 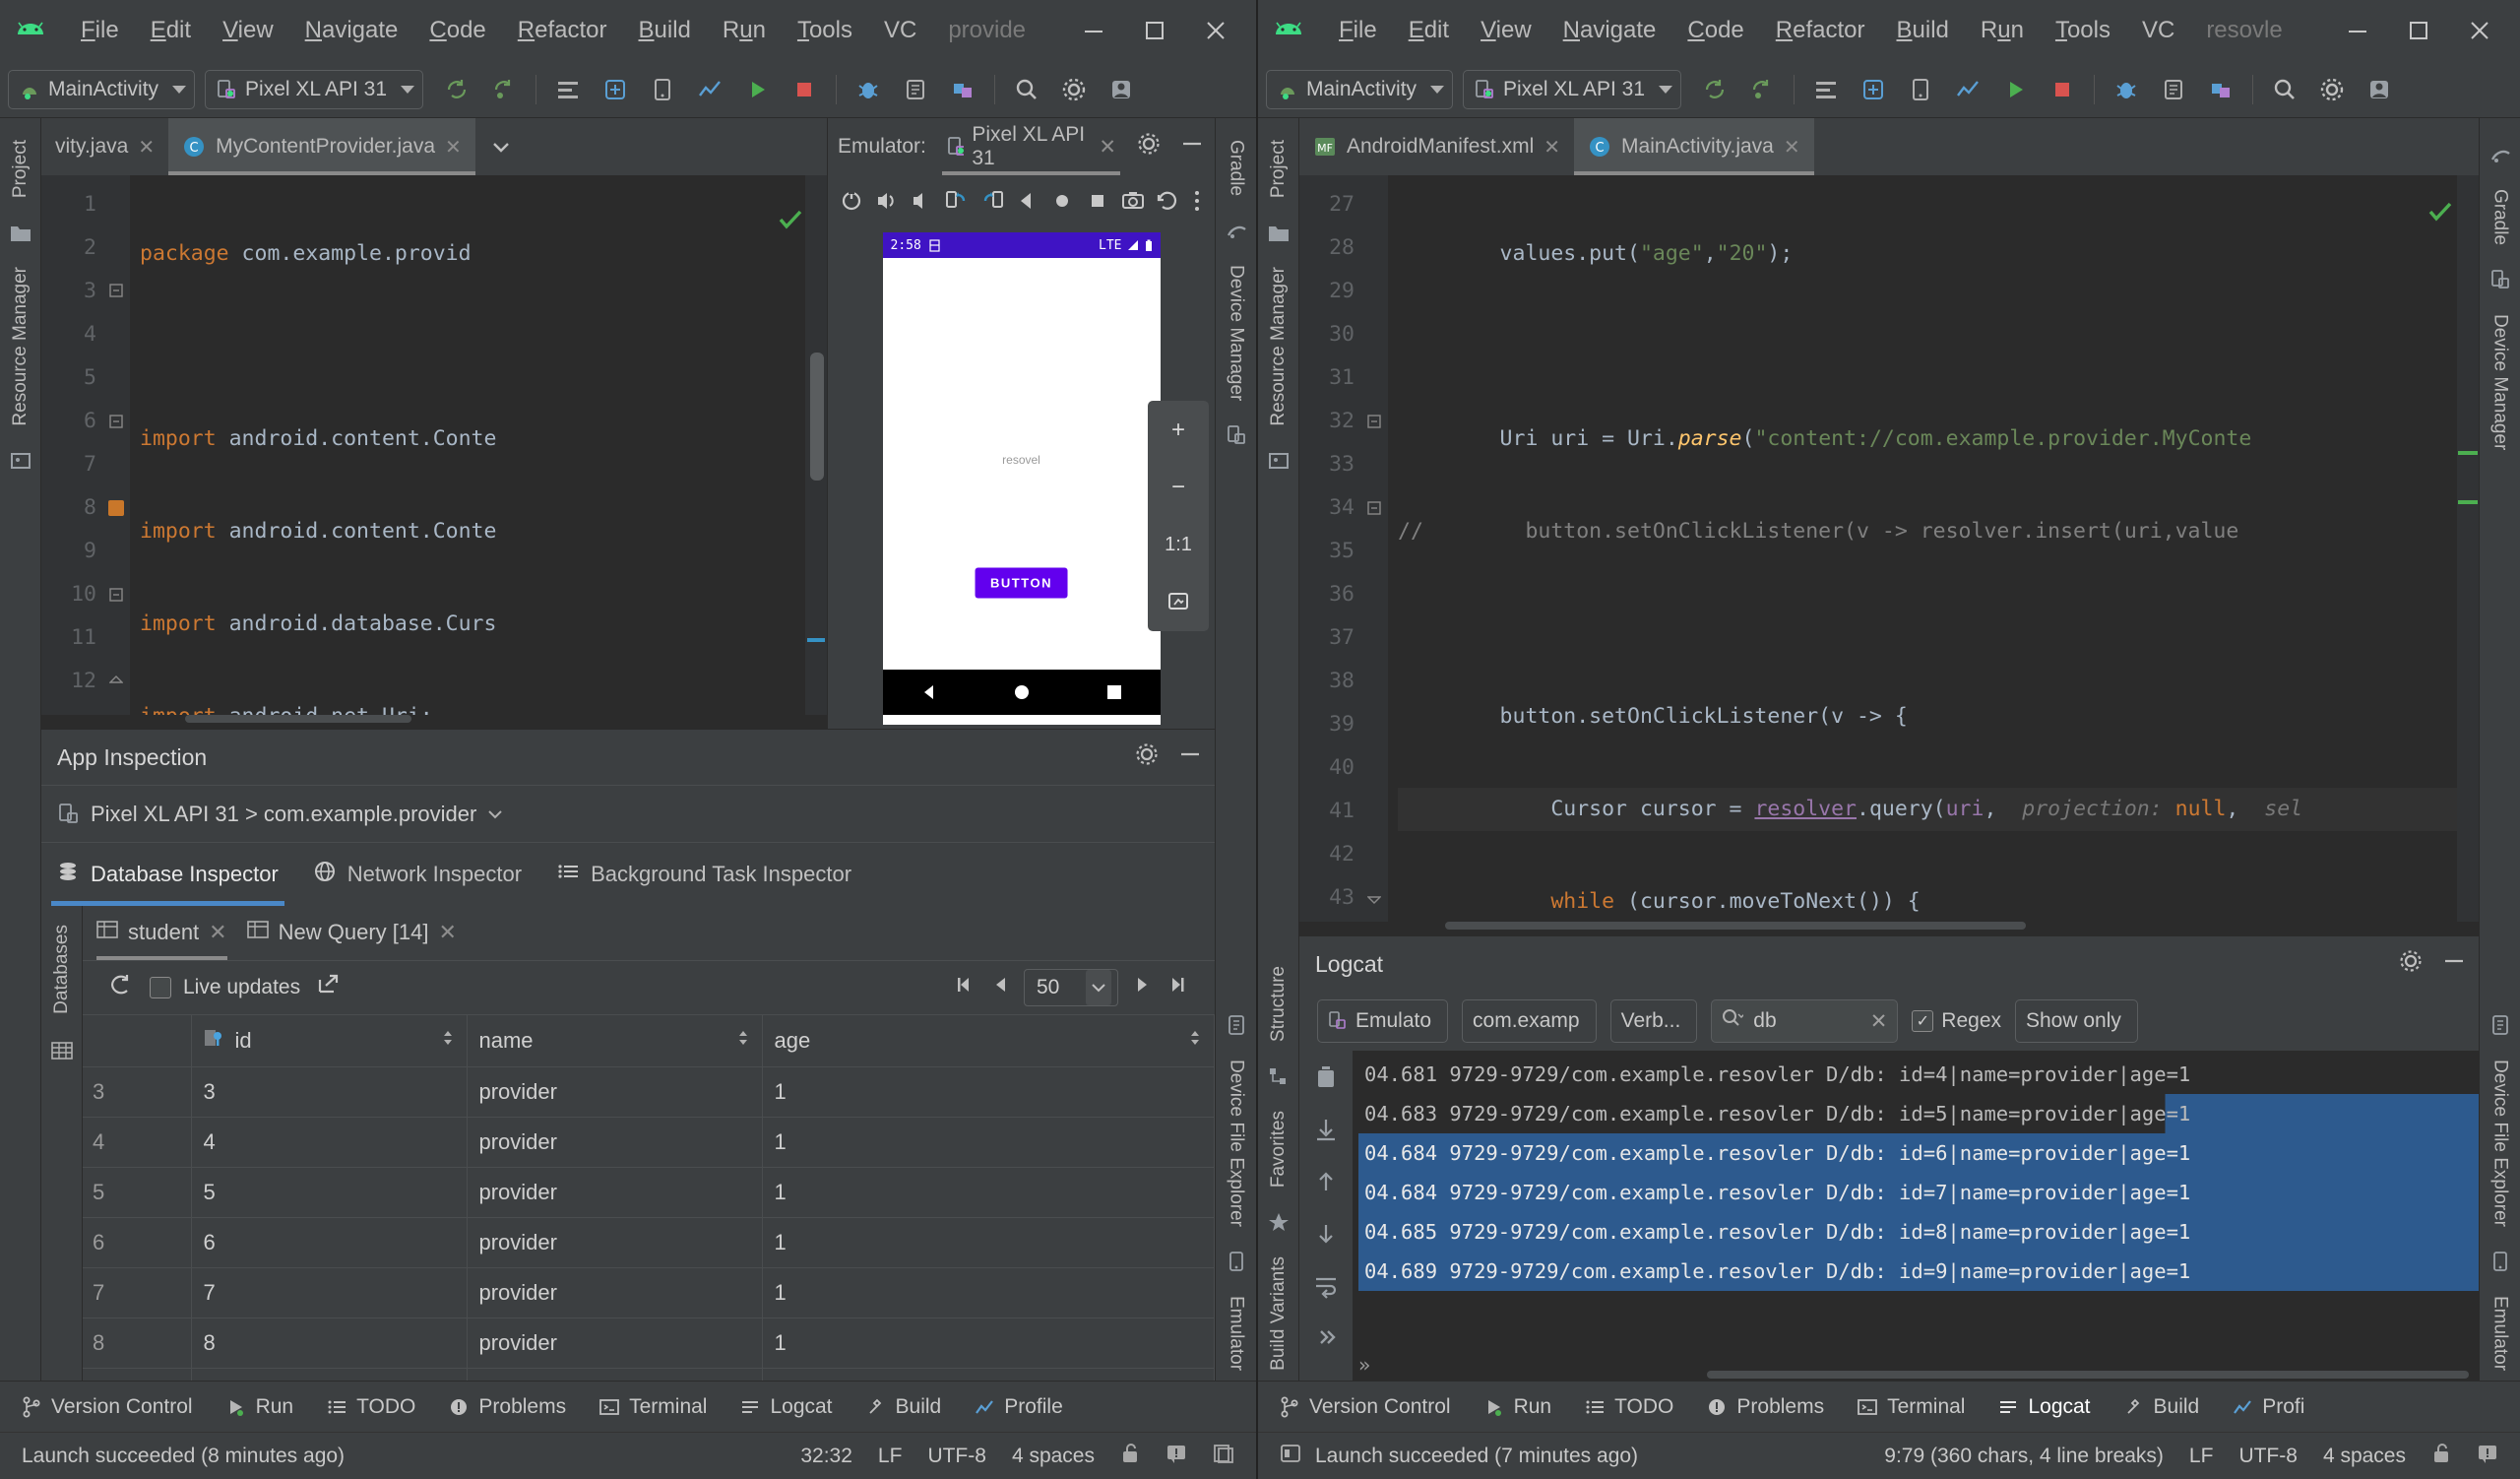 What do you see at coordinates (1000, 987) in the screenshot?
I see `prev-page-button` at bounding box center [1000, 987].